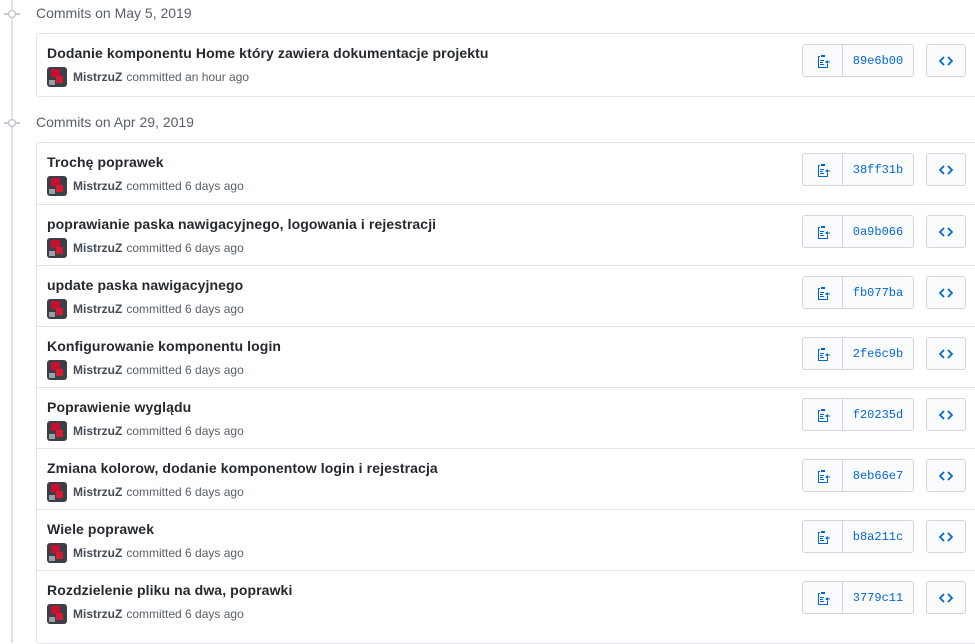 The height and width of the screenshot is (644, 975). I want to click on sha-button-group: b8a211c, so click(858, 536).